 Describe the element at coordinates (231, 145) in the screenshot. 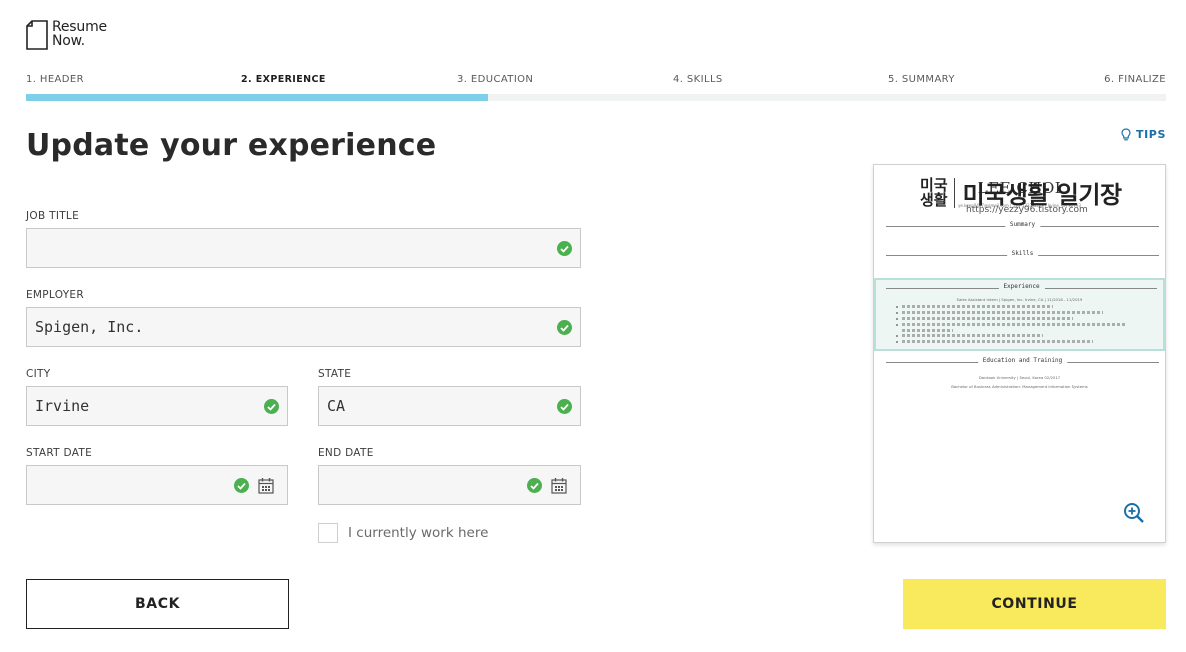

I see `page-title: Update your experience` at that location.